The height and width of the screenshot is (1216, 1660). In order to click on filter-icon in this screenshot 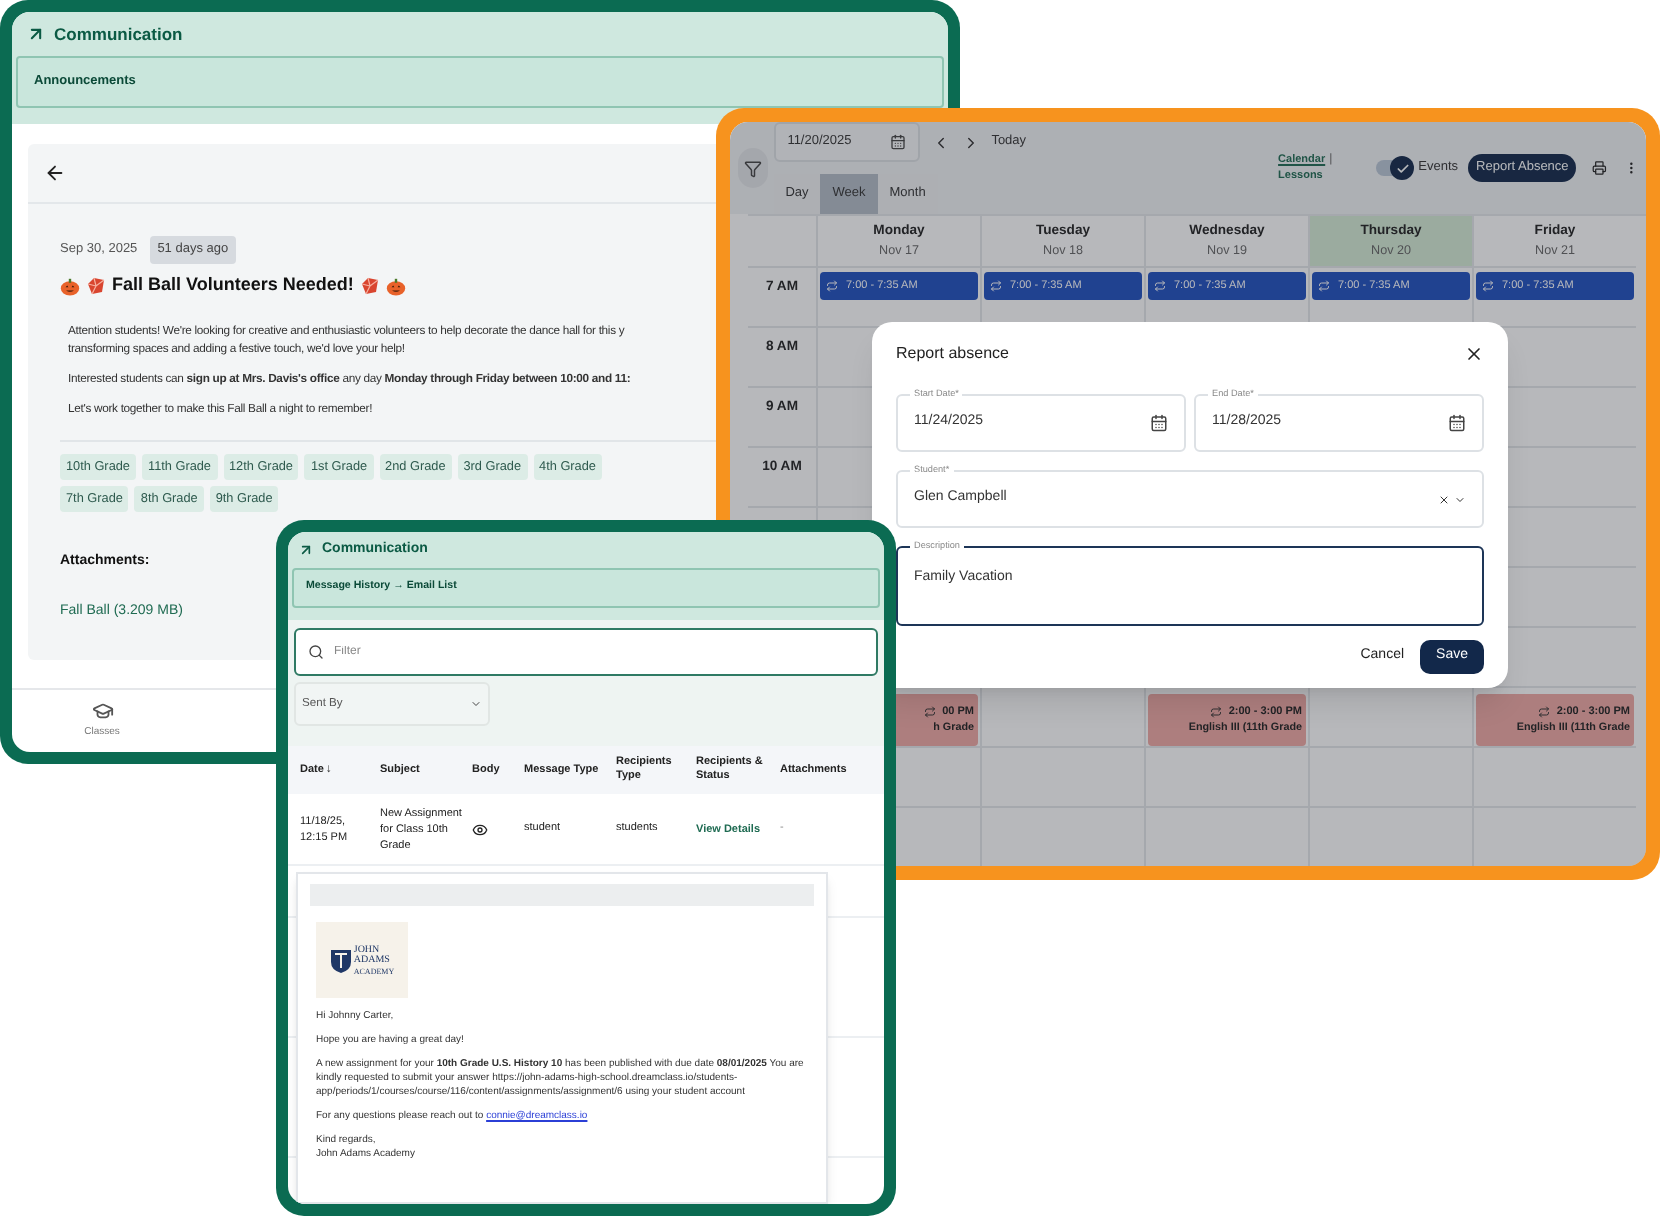, I will do `click(752, 168)`.